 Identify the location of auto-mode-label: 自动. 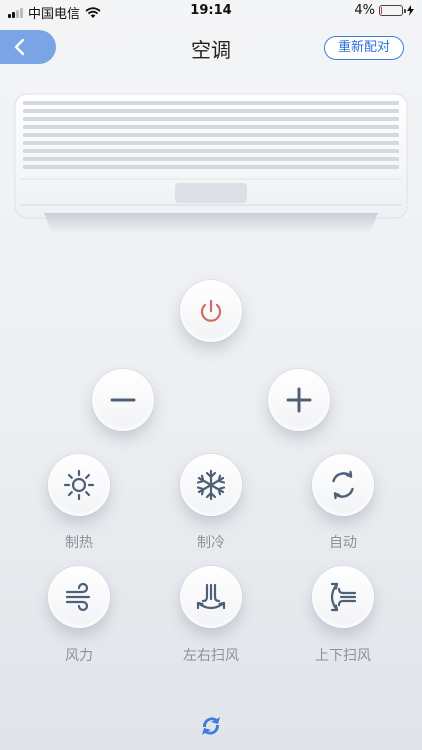
(343, 543).